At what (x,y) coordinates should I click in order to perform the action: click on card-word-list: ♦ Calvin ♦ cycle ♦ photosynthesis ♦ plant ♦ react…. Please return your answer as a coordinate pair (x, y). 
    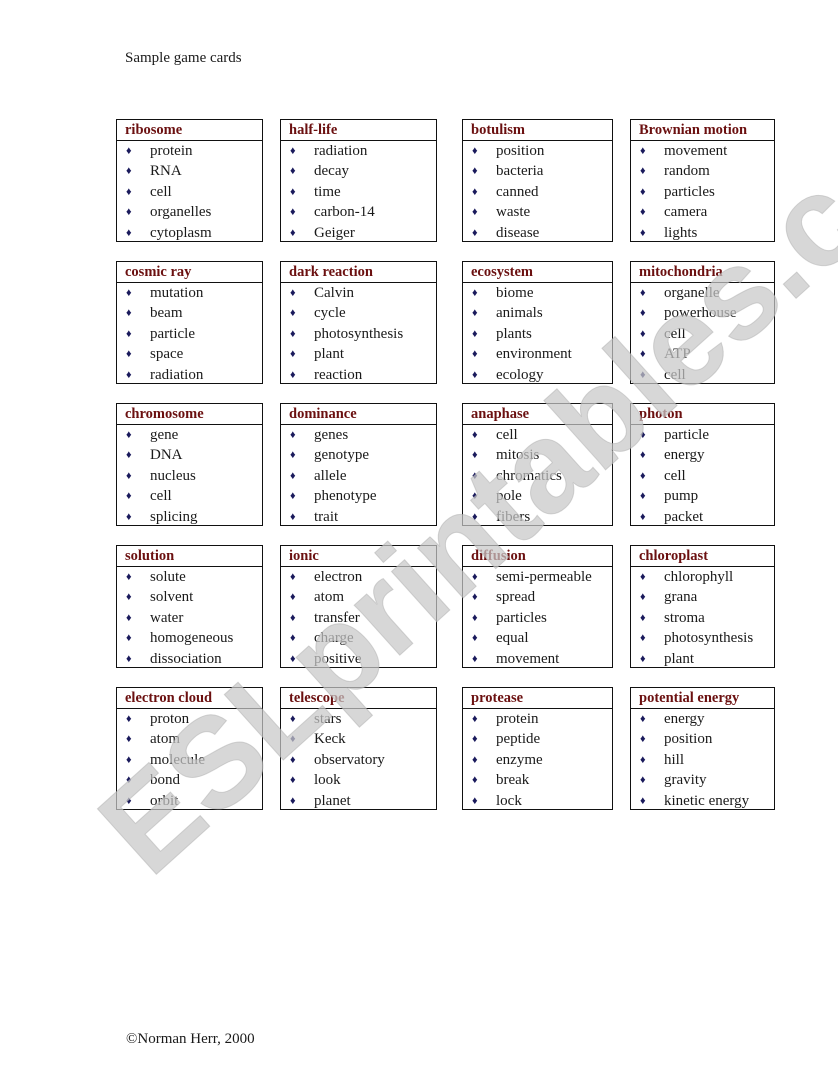
    Looking at the image, I should click on (358, 334).